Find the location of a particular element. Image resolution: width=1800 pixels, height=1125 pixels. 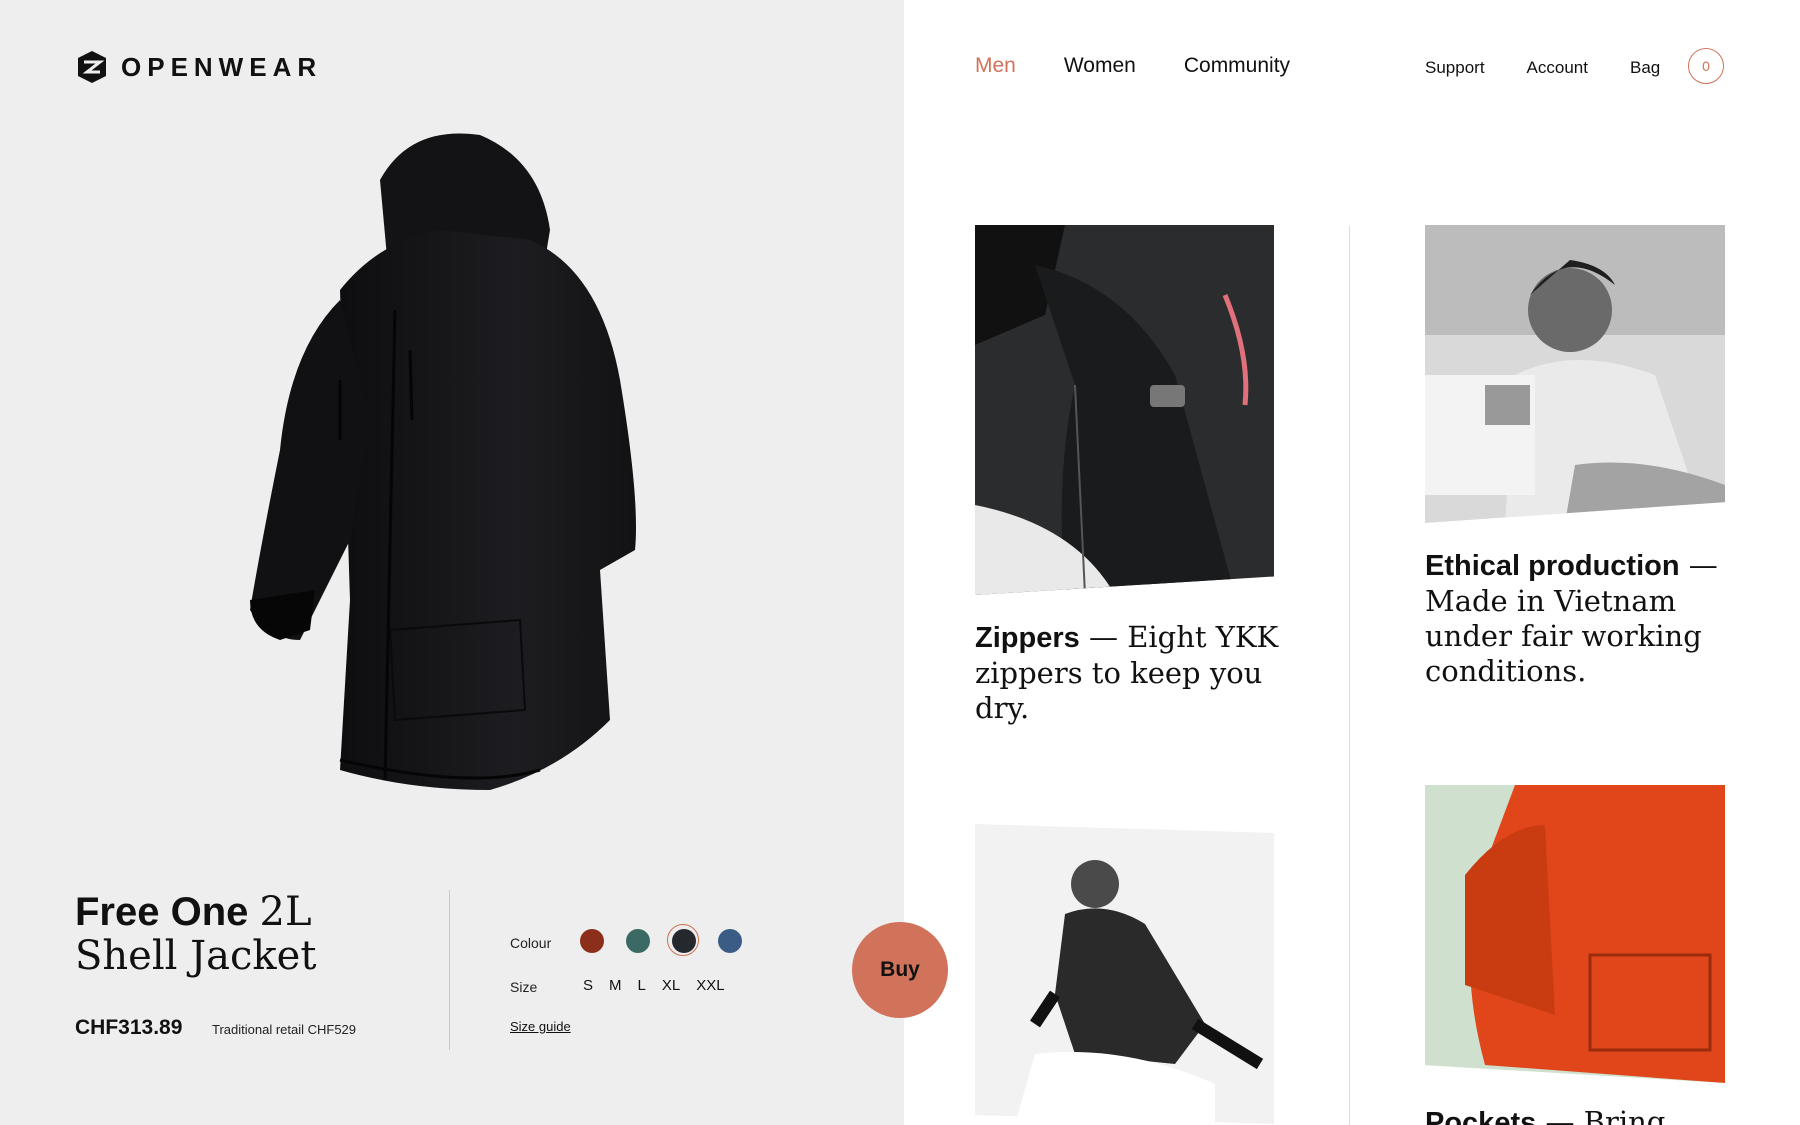

colour-label: Colour is located at coordinates (531, 943).